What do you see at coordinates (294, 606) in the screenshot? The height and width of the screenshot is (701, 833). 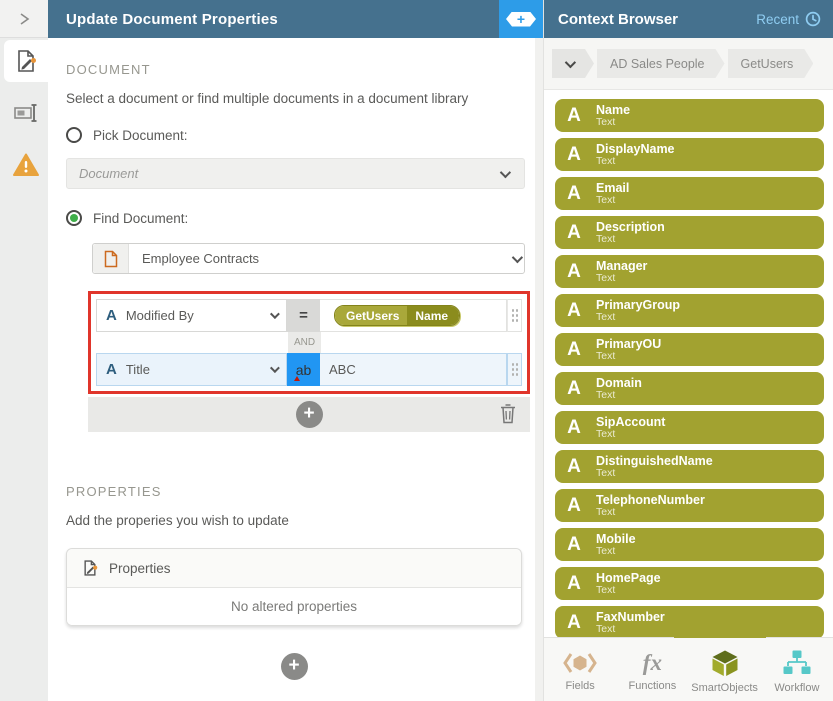 I see `properties-empty-message: No altered properties` at bounding box center [294, 606].